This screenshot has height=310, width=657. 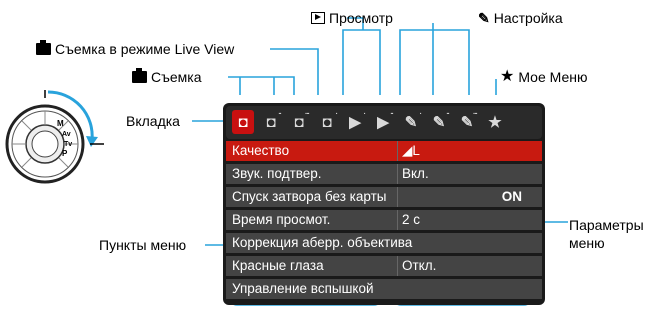 I want to click on menu-item: Спуск затвора без карты ON, so click(x=384, y=197).